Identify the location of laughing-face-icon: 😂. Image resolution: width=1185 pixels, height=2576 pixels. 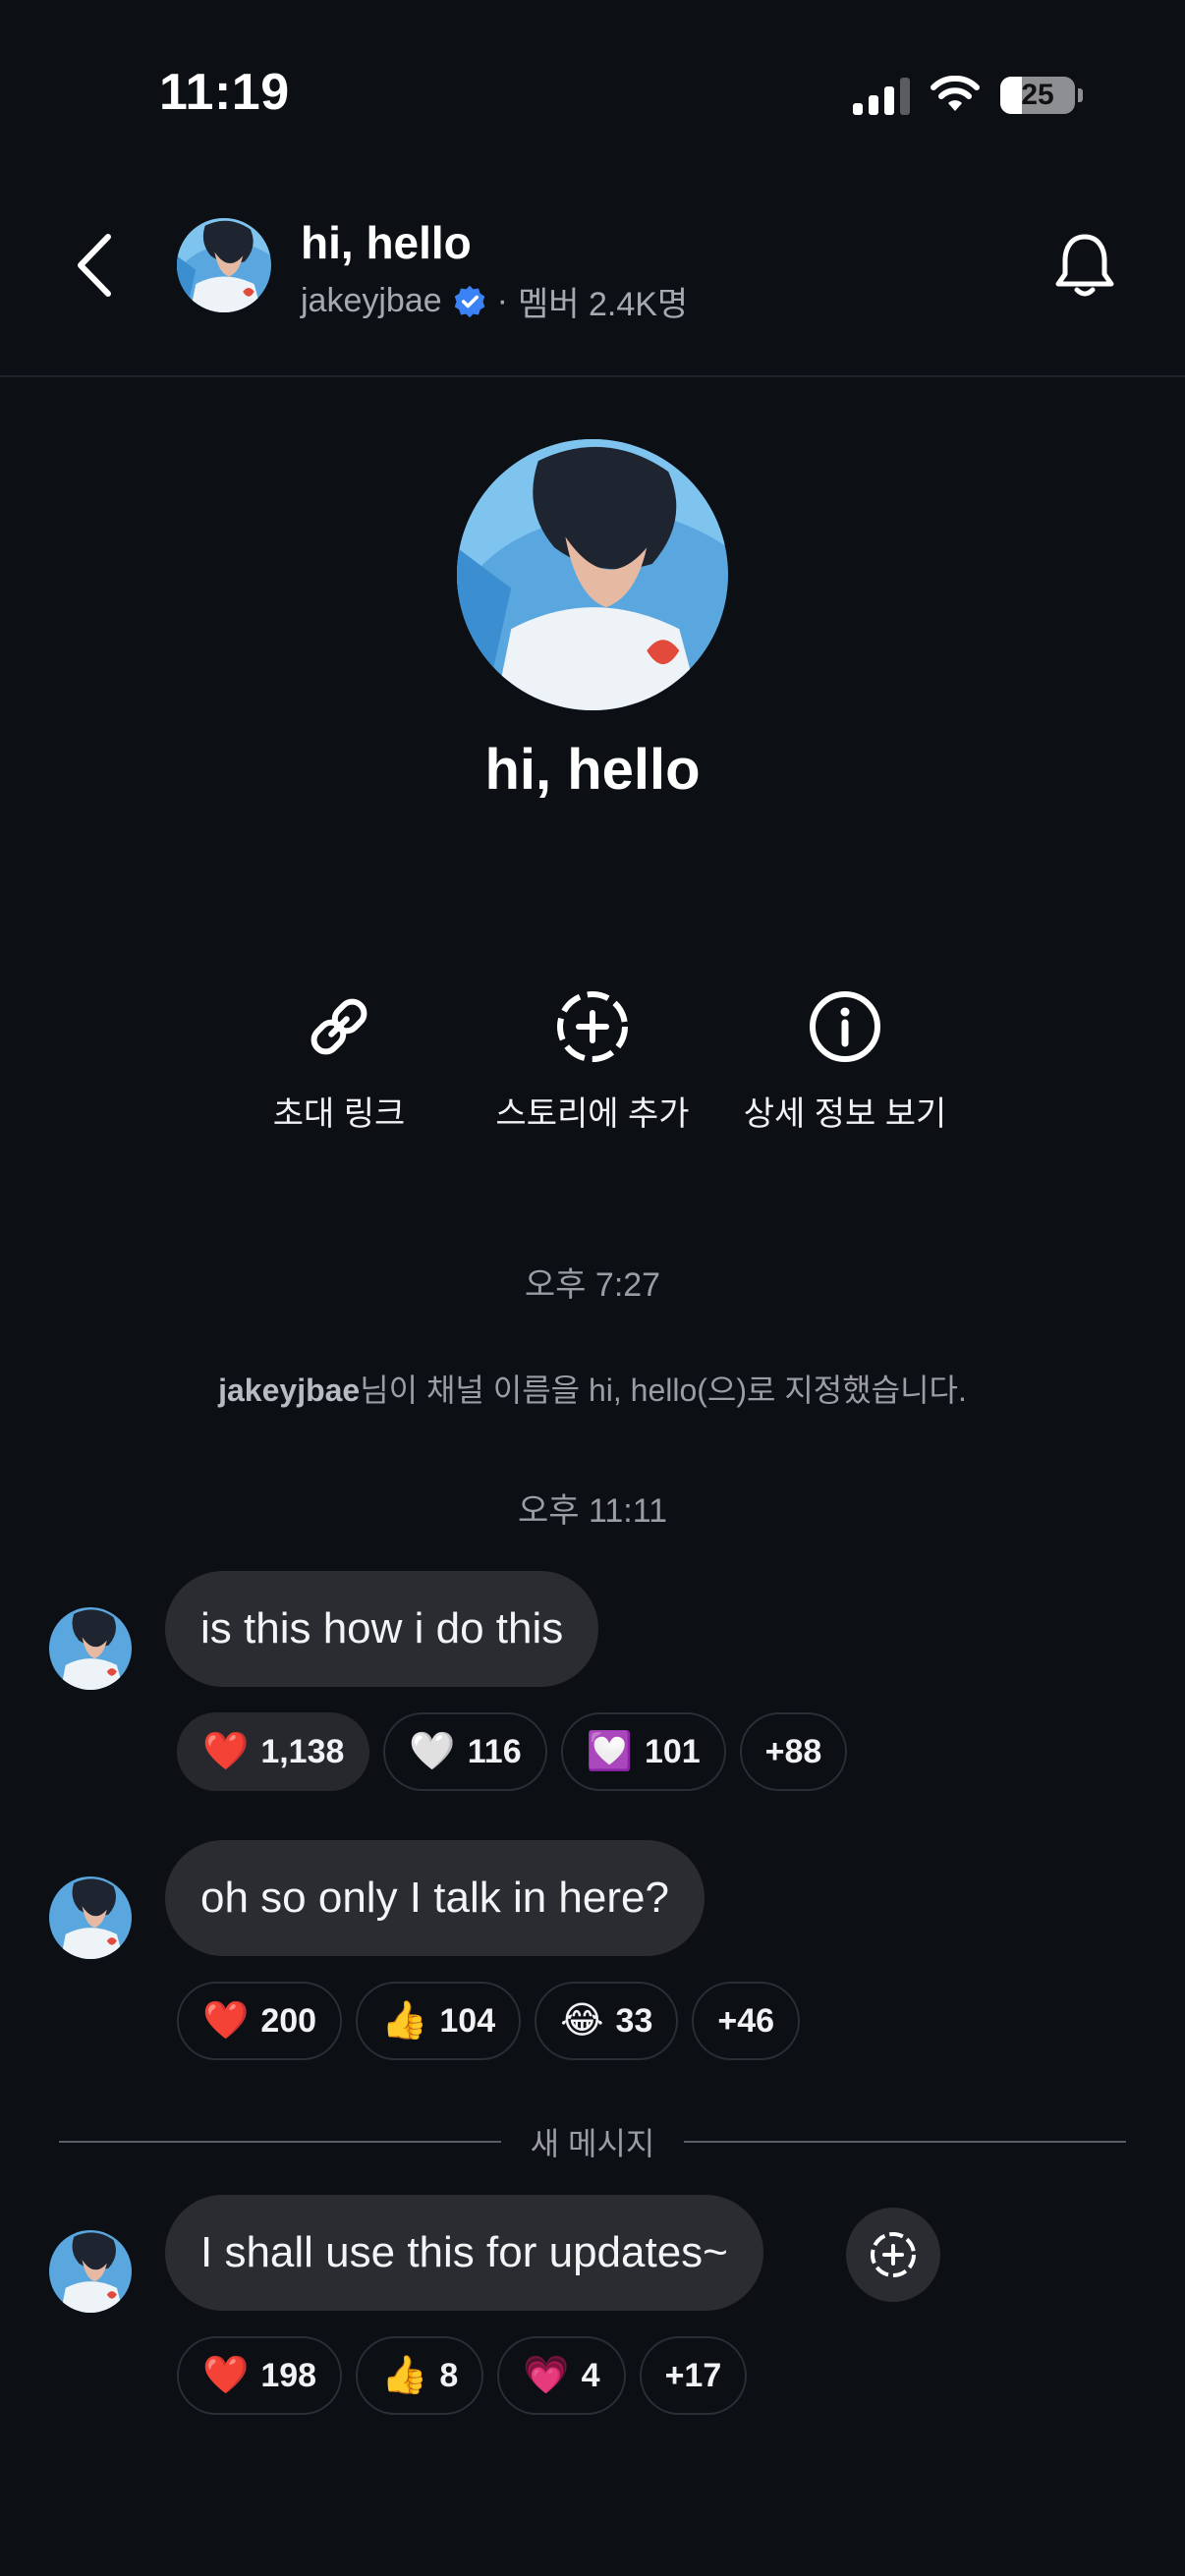
(582, 2021).